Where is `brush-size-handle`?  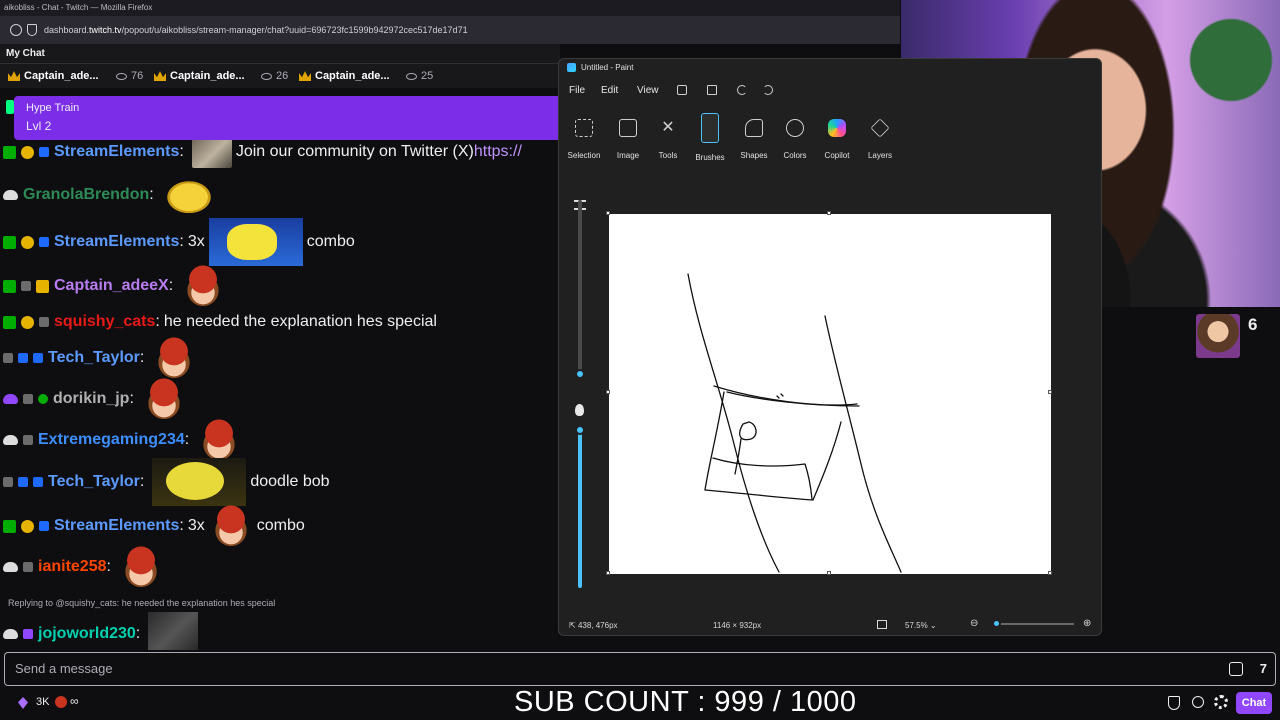
brush-size-handle is located at coordinates (580, 374).